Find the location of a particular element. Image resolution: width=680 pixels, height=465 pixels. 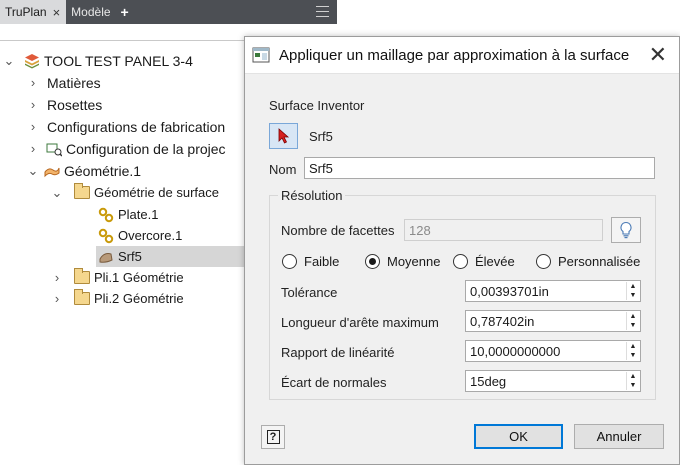

help-icon: ? is located at coordinates (273, 437).